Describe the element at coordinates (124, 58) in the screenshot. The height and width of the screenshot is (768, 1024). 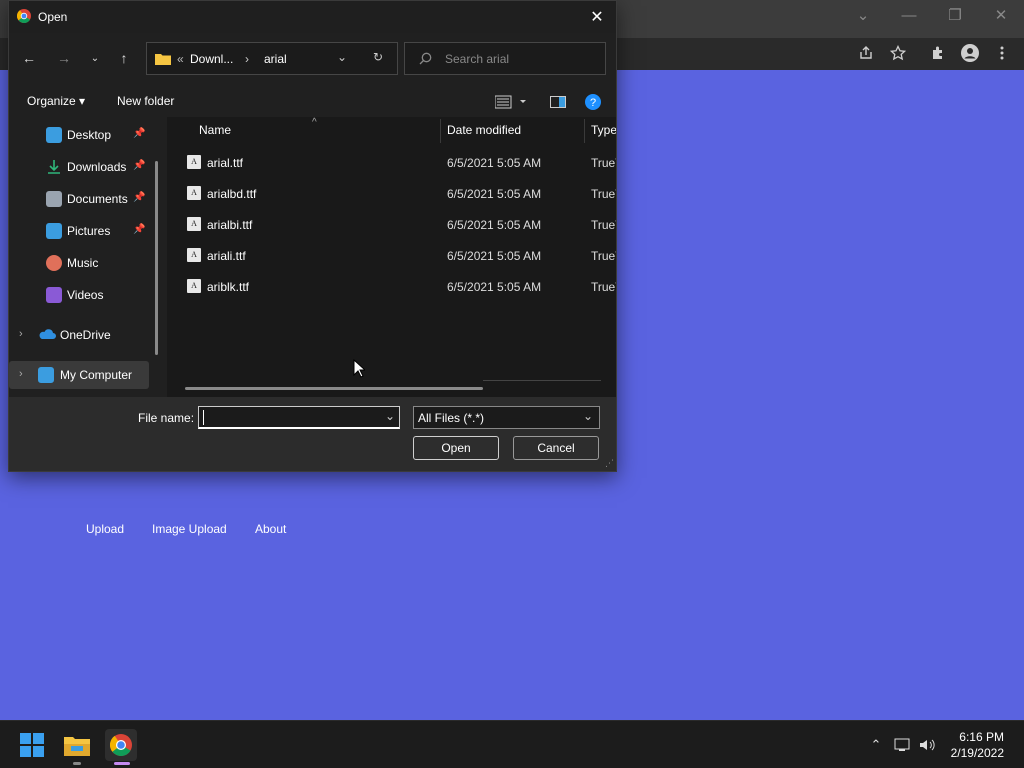
I see `up-arrow-icon: ↑` at that location.